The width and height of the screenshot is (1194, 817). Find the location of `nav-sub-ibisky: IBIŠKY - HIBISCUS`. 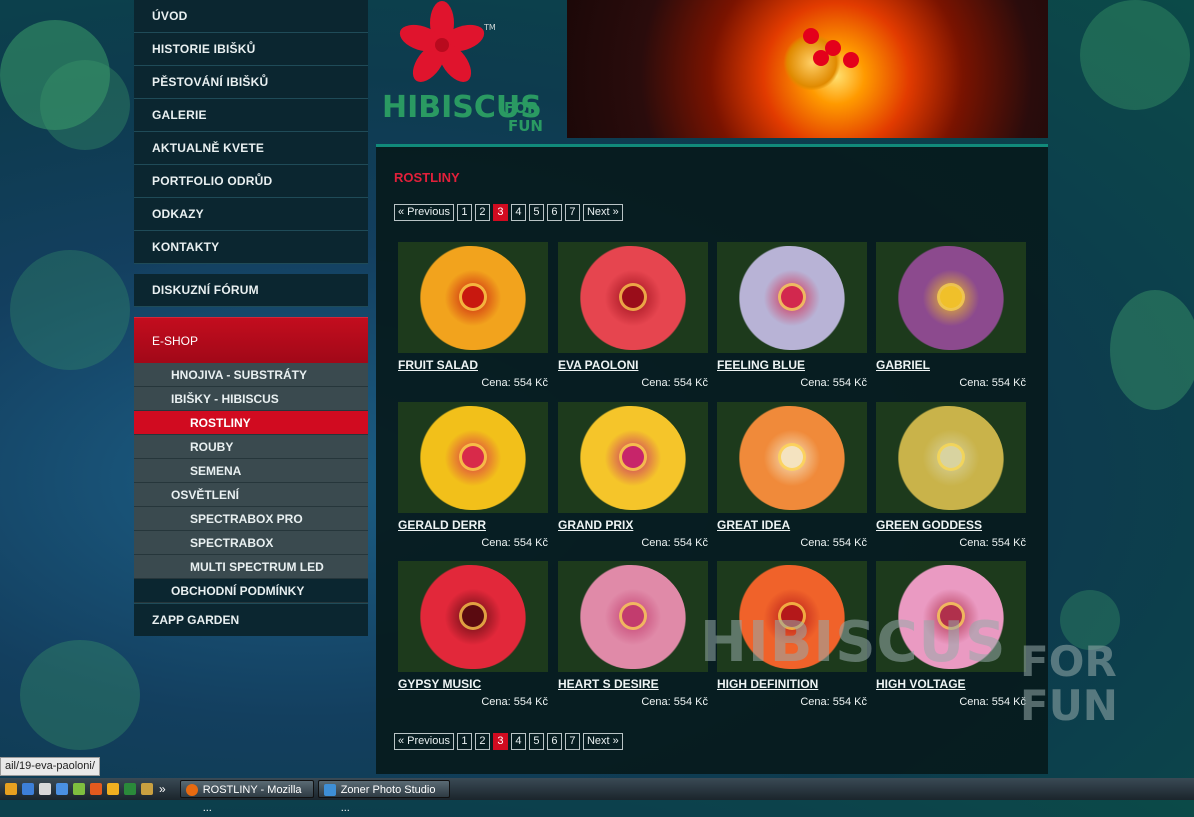

nav-sub-ibisky: IBIŠKY - HIBISCUS is located at coordinates (251, 399).